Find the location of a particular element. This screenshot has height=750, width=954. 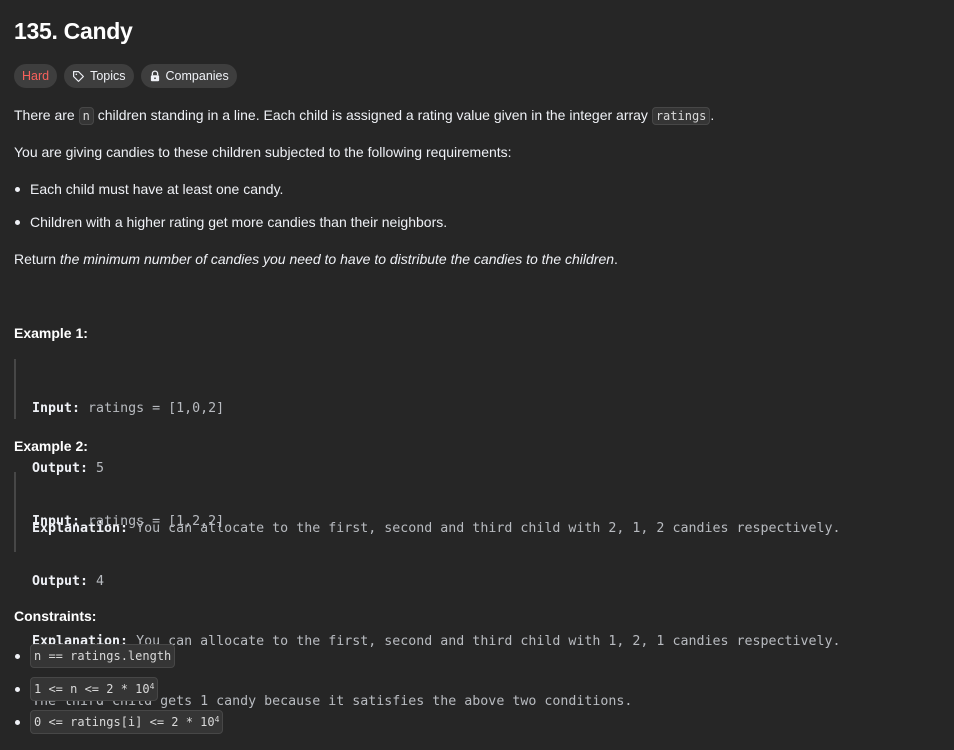

constraint-item: n == ratings.length is located at coordinates (95, 656).